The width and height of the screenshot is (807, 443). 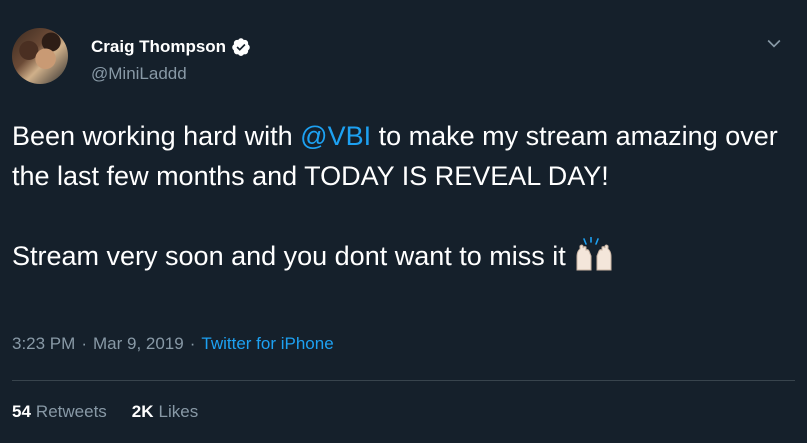 What do you see at coordinates (267, 344) in the screenshot?
I see `tweet-source-link: Twitter for iPhone` at bounding box center [267, 344].